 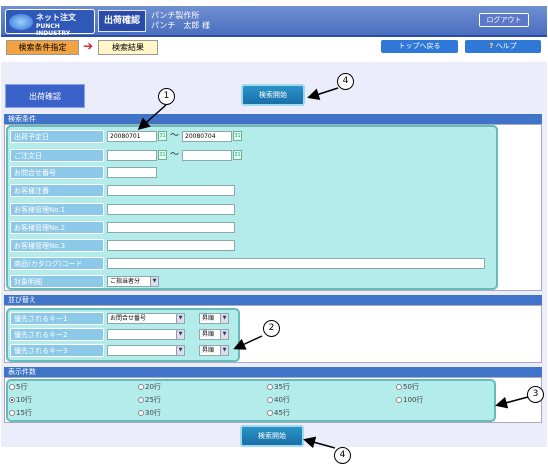 What do you see at coordinates (248, 342) in the screenshot?
I see `callout-2-arrow` at bounding box center [248, 342].